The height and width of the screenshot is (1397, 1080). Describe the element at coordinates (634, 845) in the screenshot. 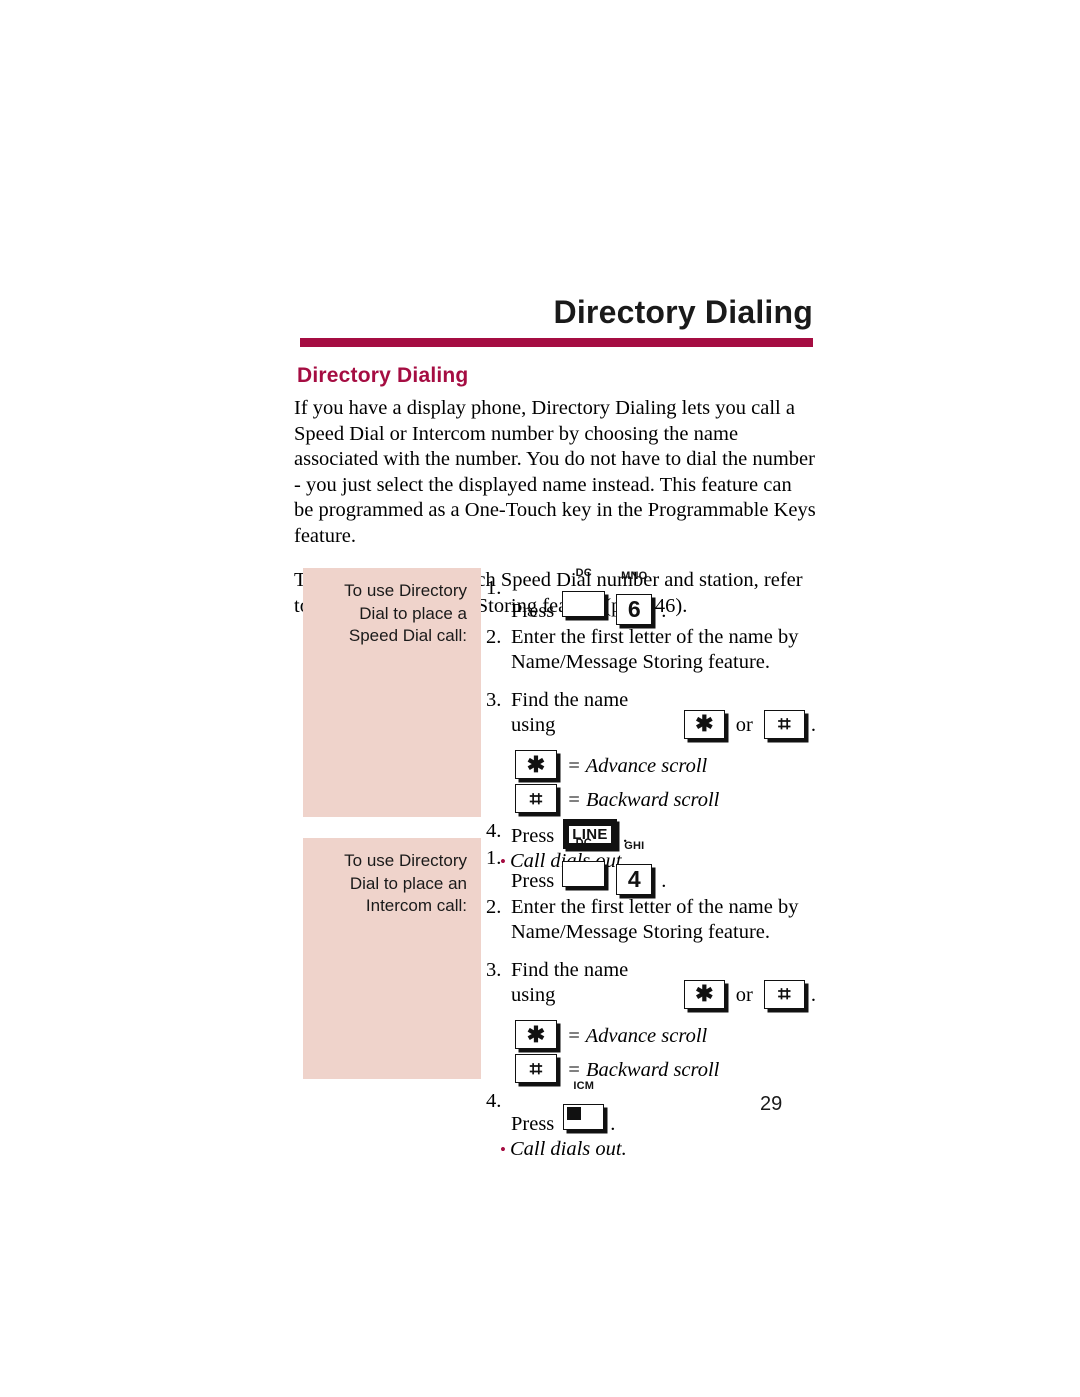

I see `key-digit-caption: GHI` at that location.